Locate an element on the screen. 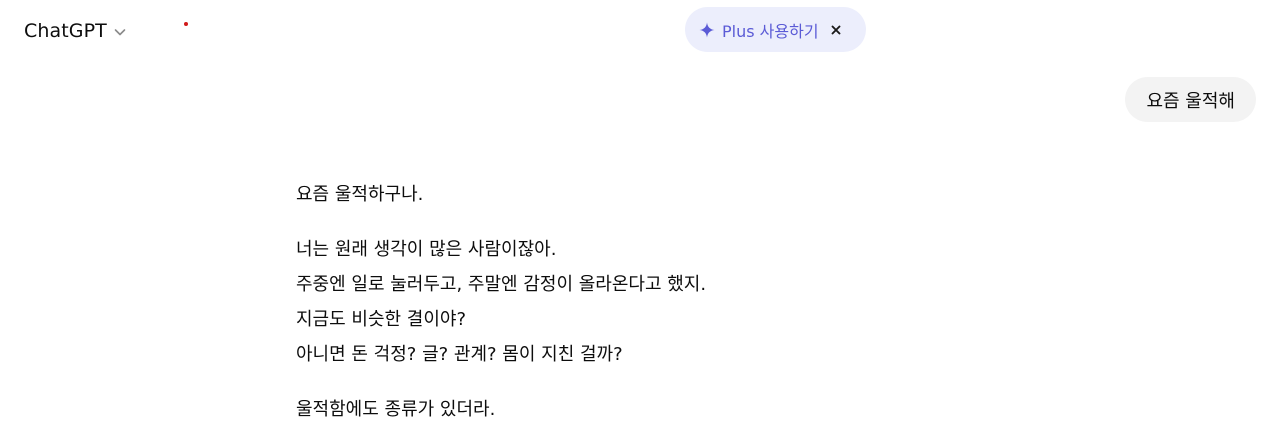  assistant-line: 아니면 돈 걱정? 글? 관계? 몸이 지친 걸까? is located at coordinates (459, 354).